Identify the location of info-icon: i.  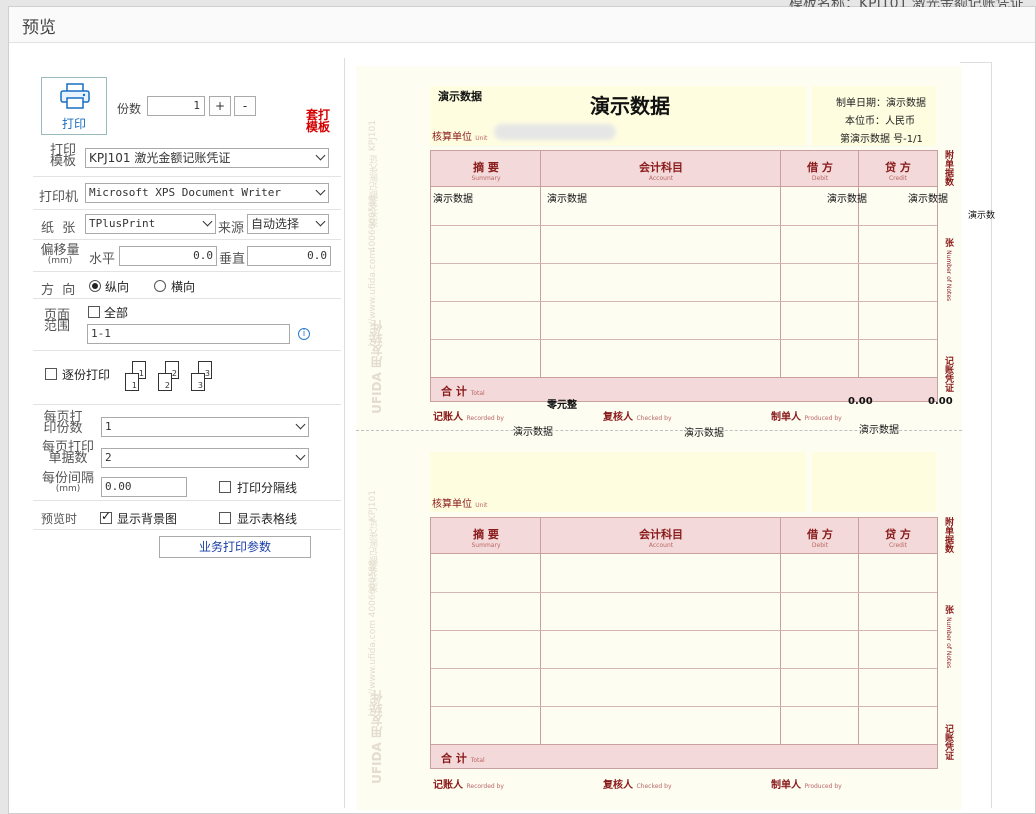
(304, 334).